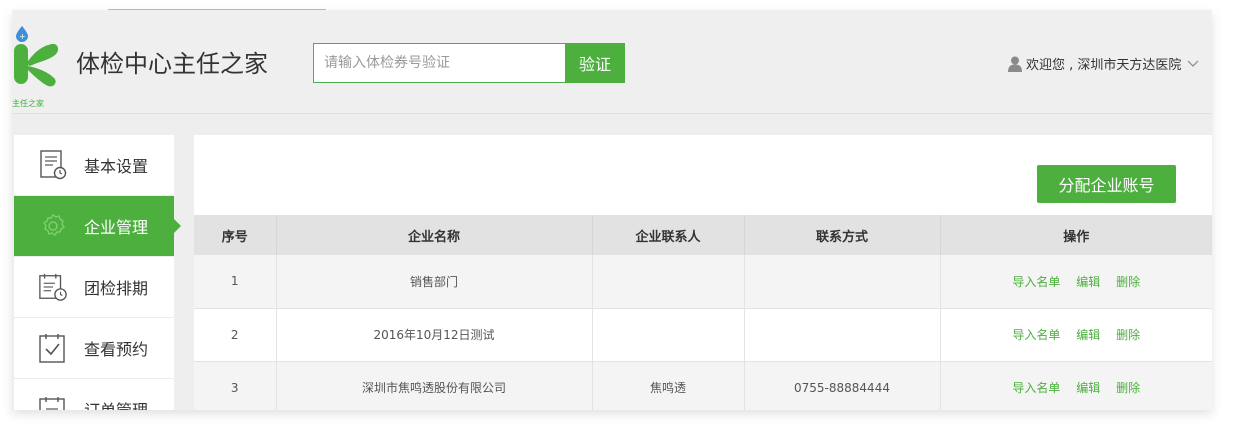 This screenshot has width=1240, height=440. I want to click on table-row: 2 2016年10月12日测试 导入名单 编辑 删除, so click(703, 335).